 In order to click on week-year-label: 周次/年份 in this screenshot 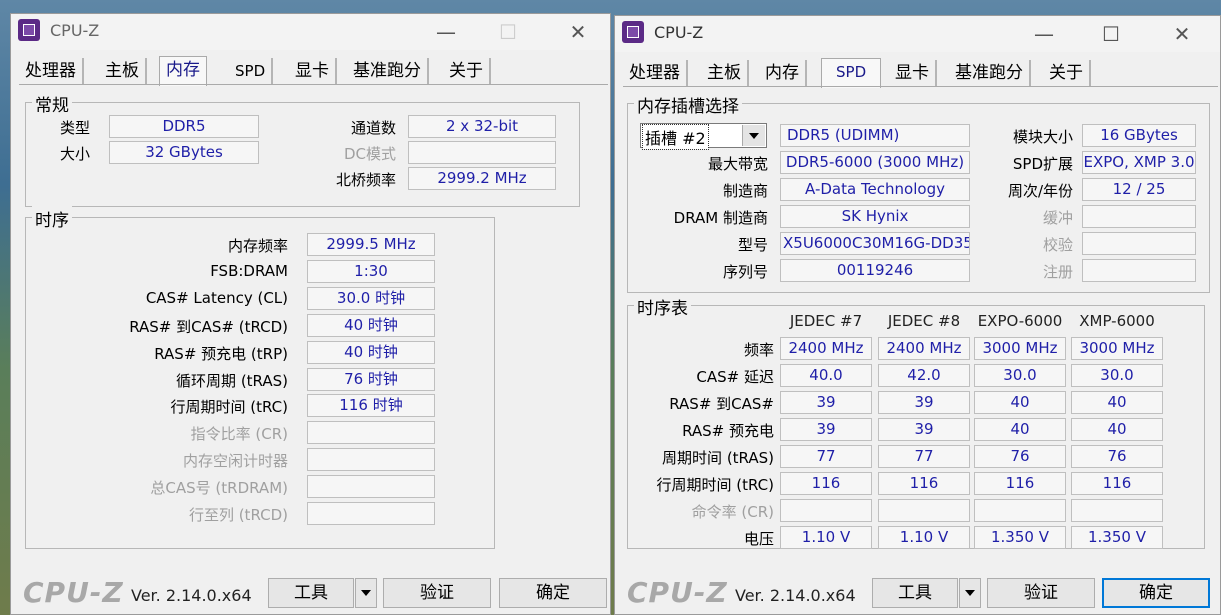, I will do `click(1040, 191)`.